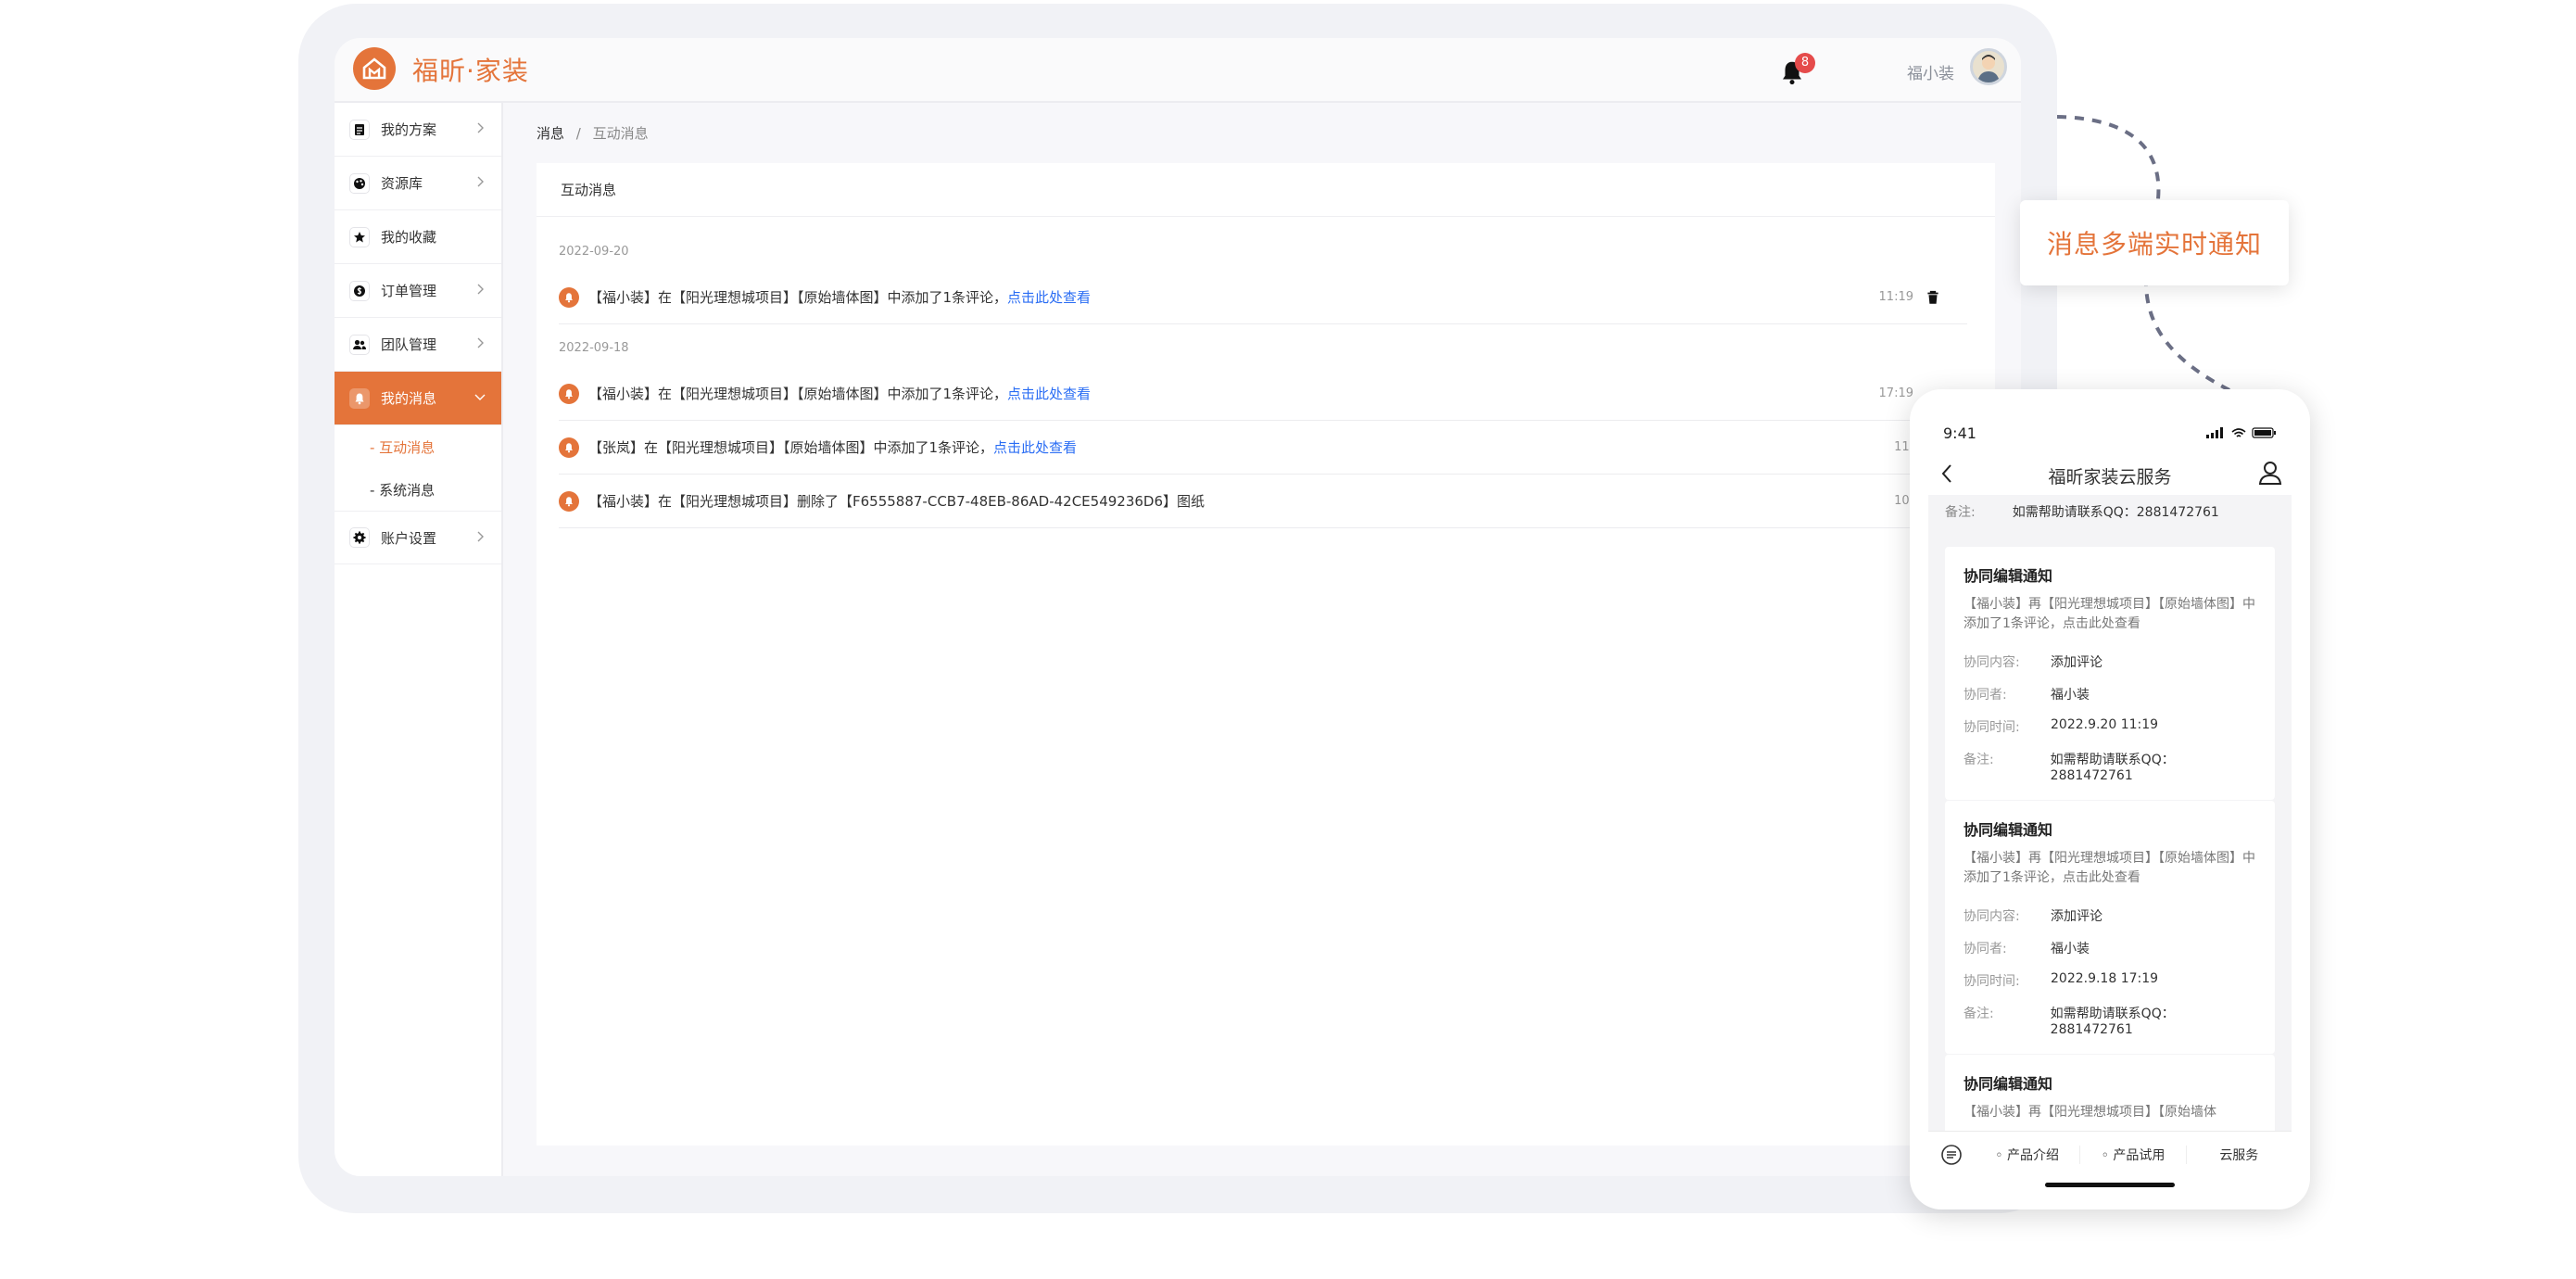 The image size is (2576, 1279). What do you see at coordinates (409, 538) in the screenshot?
I see `sidebar-item-label: 账户设置` at bounding box center [409, 538].